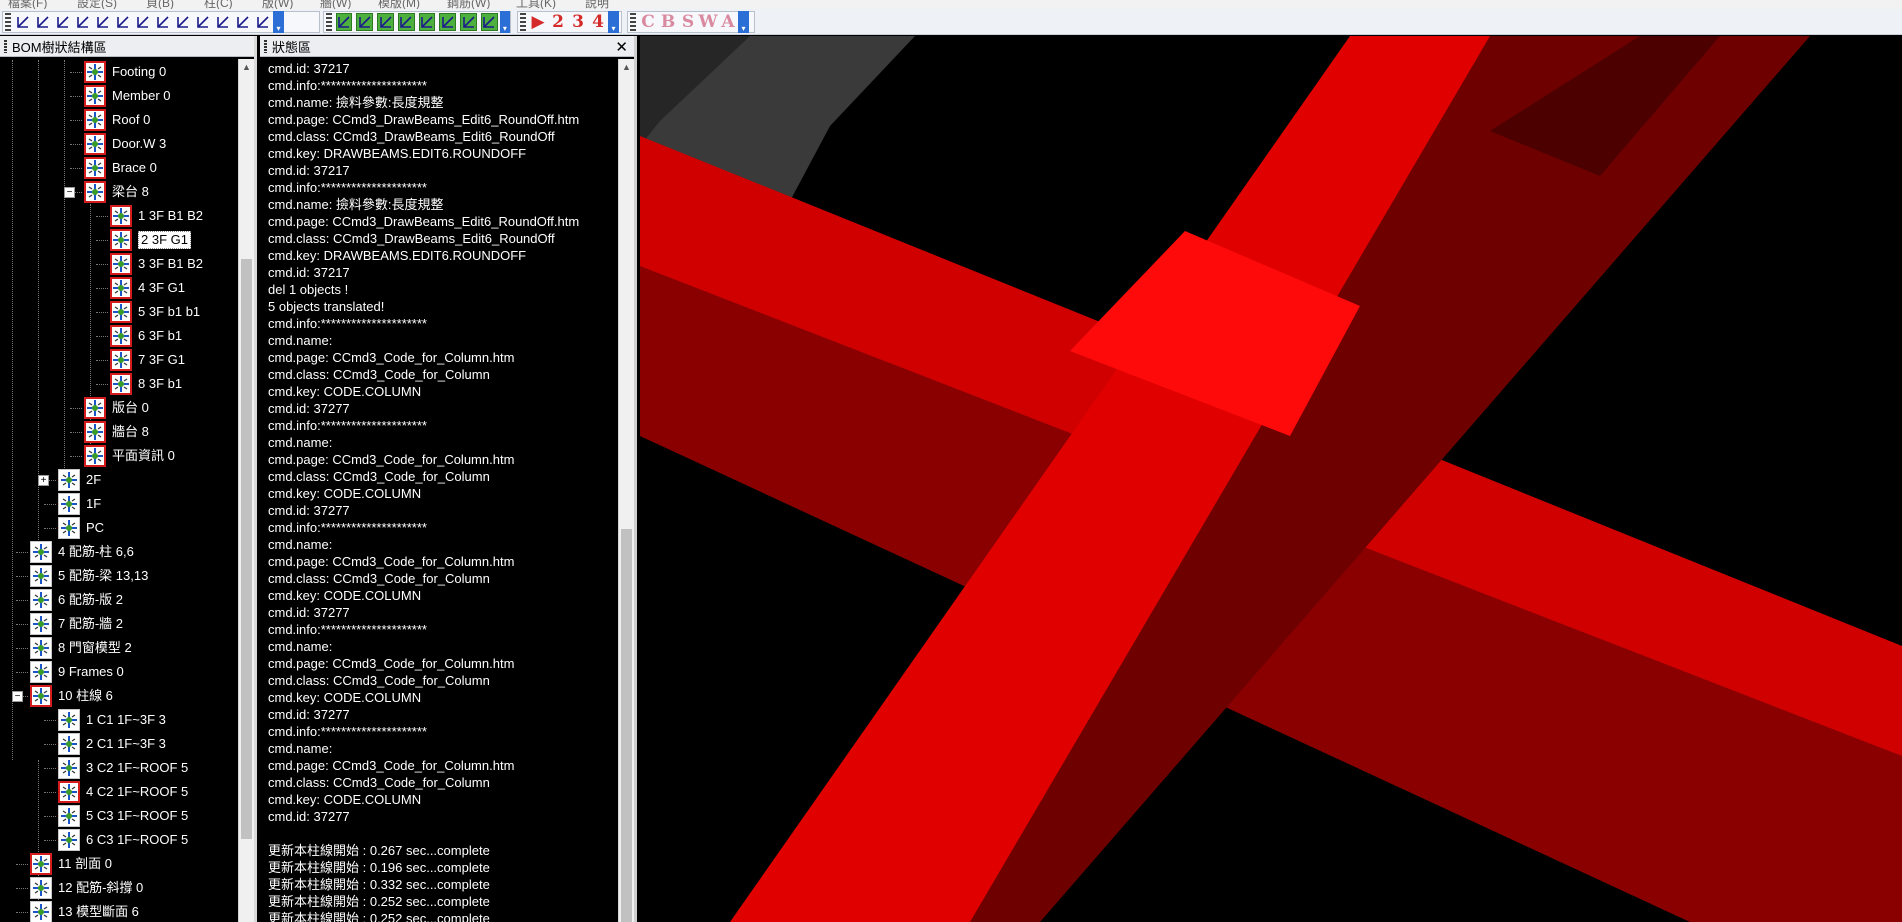 The image size is (1902, 922). Describe the element at coordinates (688, 22) in the screenshot. I see `toolbar-button: S` at that location.